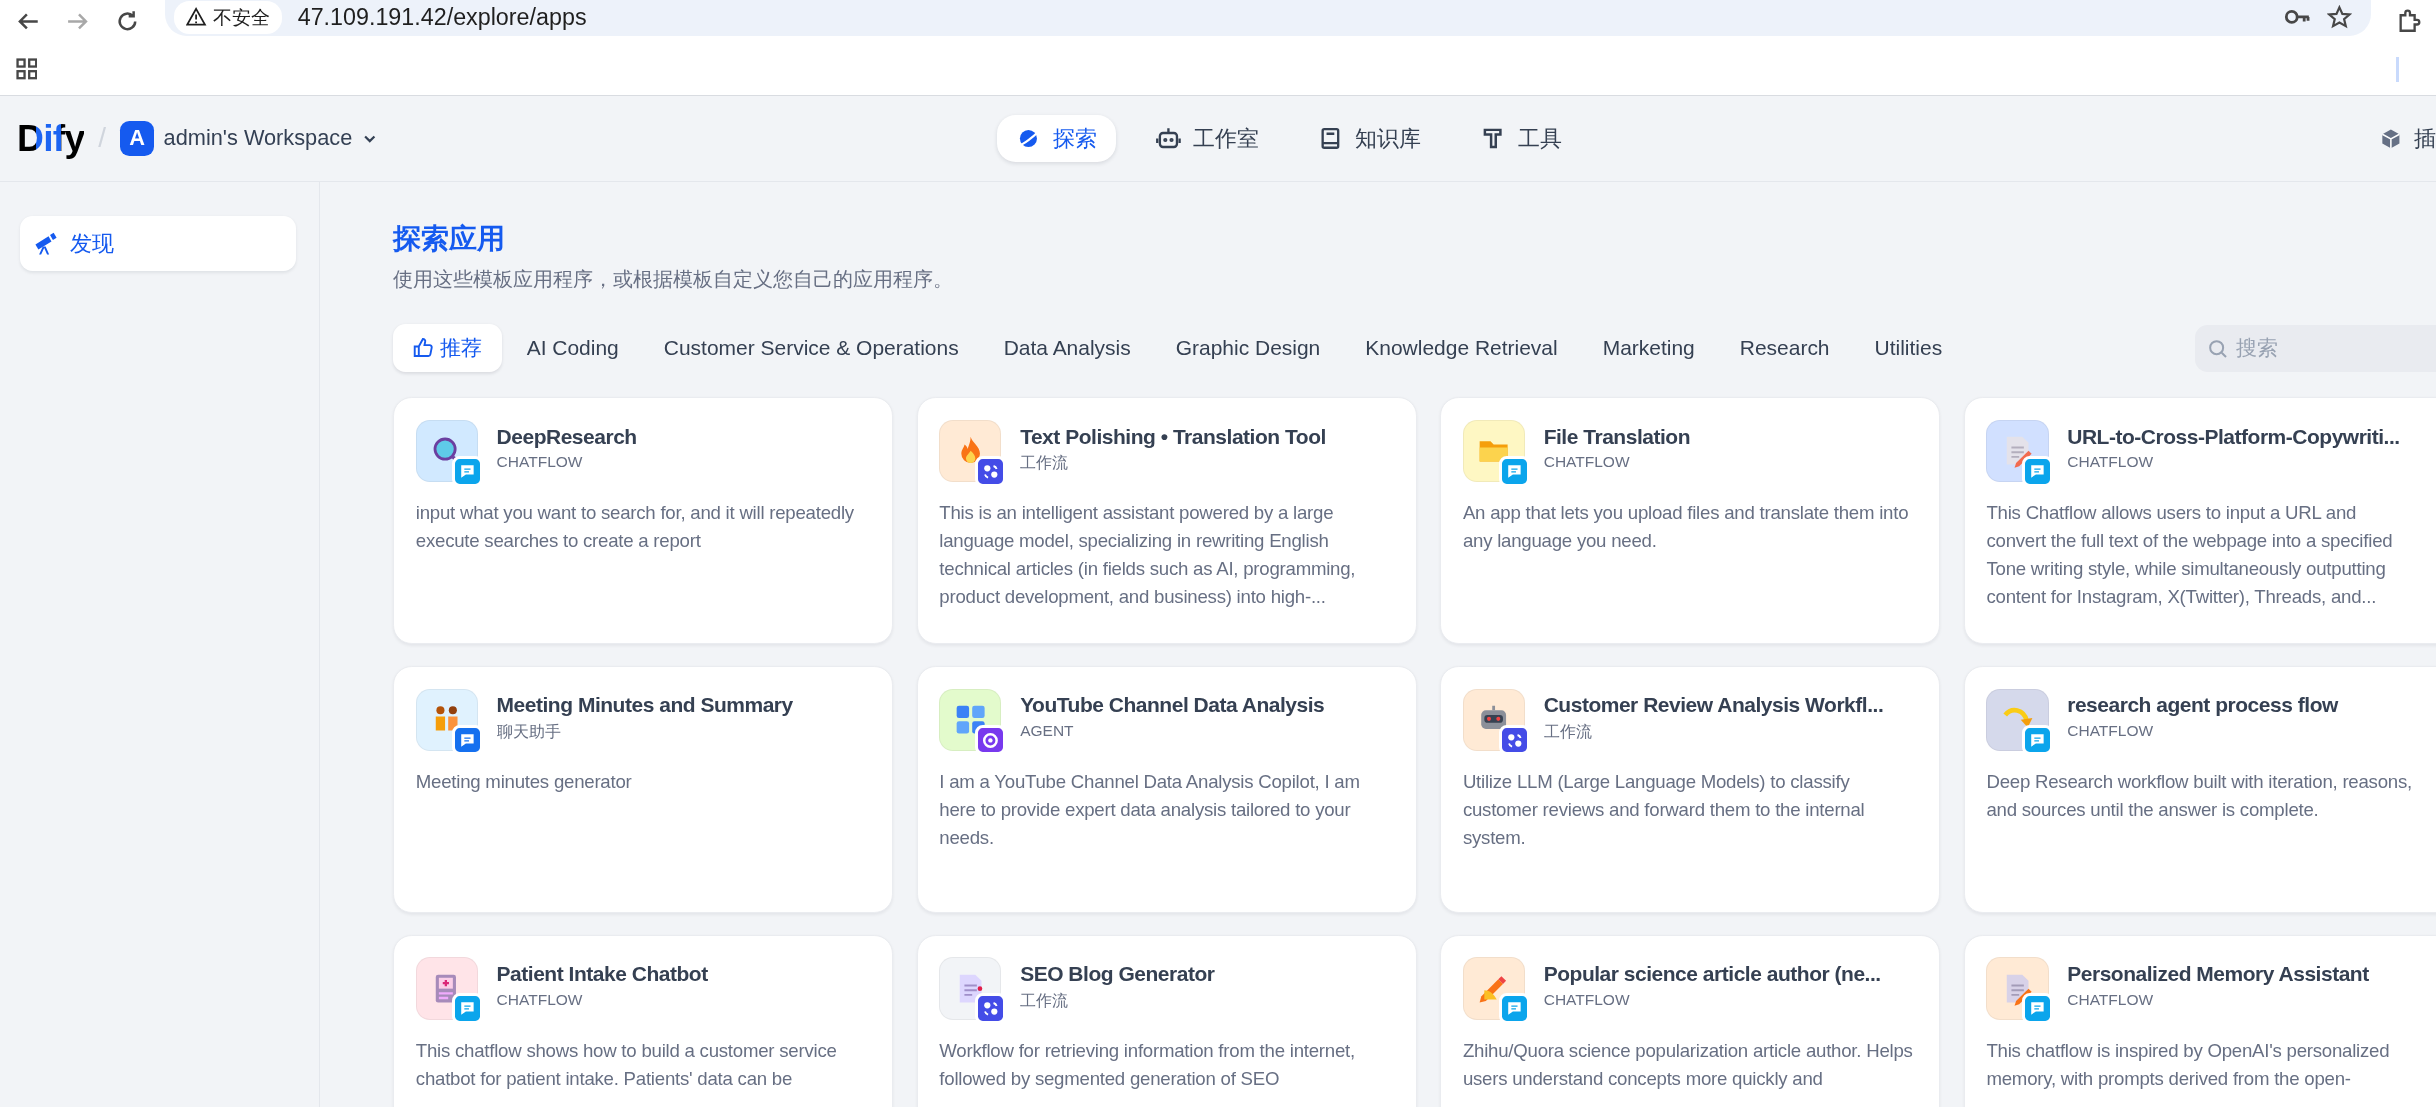 This screenshot has width=2436, height=1107. Describe the element at coordinates (422, 348) in the screenshot. I see `thumbs-up-icon` at that location.